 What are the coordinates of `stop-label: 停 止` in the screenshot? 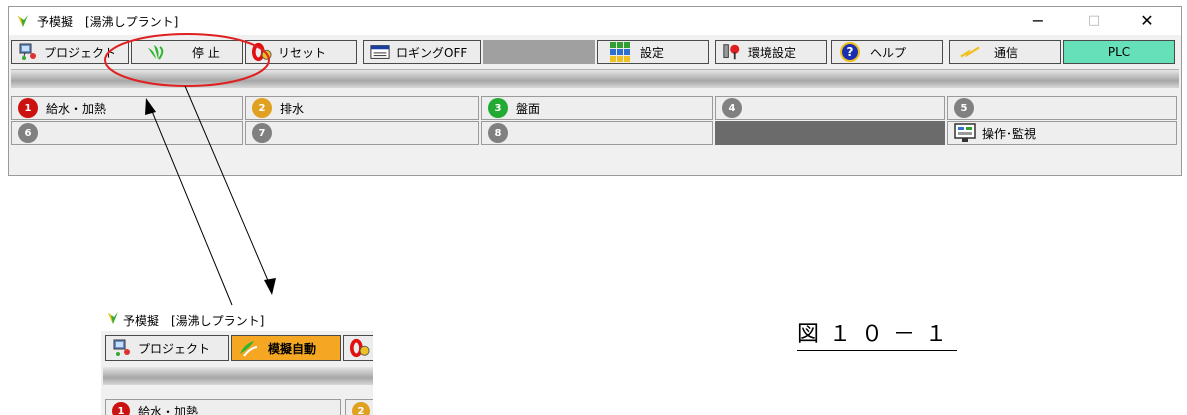 It's located at (206, 52).